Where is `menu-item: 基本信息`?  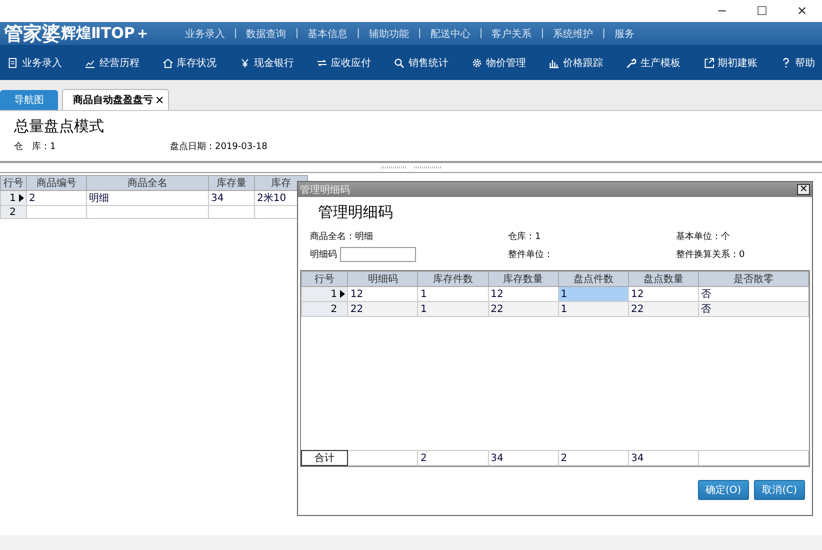 menu-item: 基本信息 is located at coordinates (327, 33).